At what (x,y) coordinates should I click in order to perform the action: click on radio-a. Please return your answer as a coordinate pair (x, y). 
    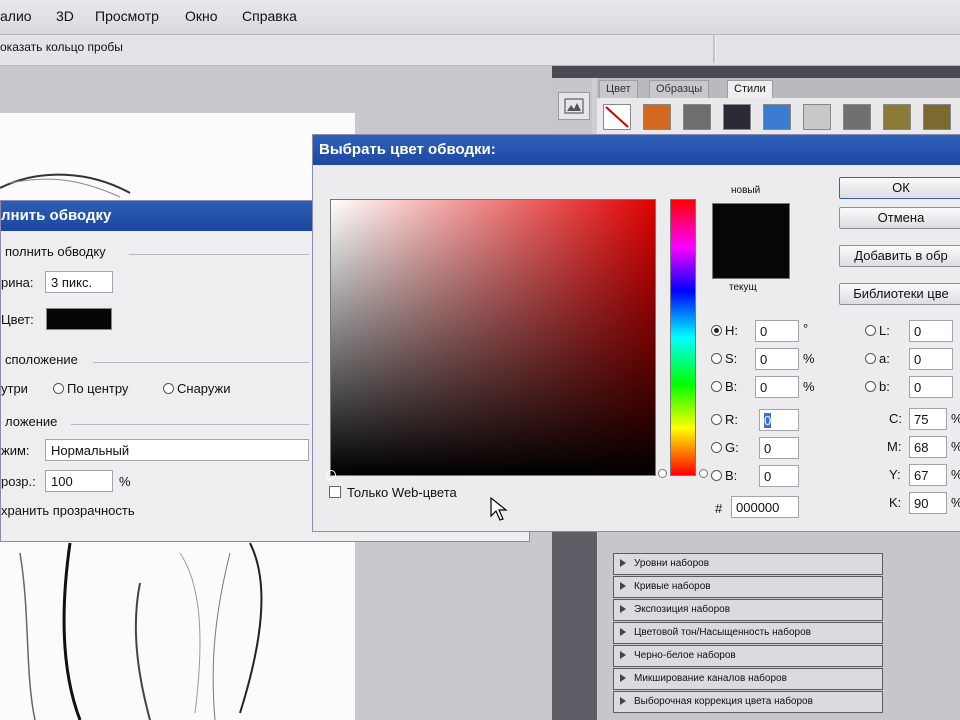
    Looking at the image, I should click on (870, 358).